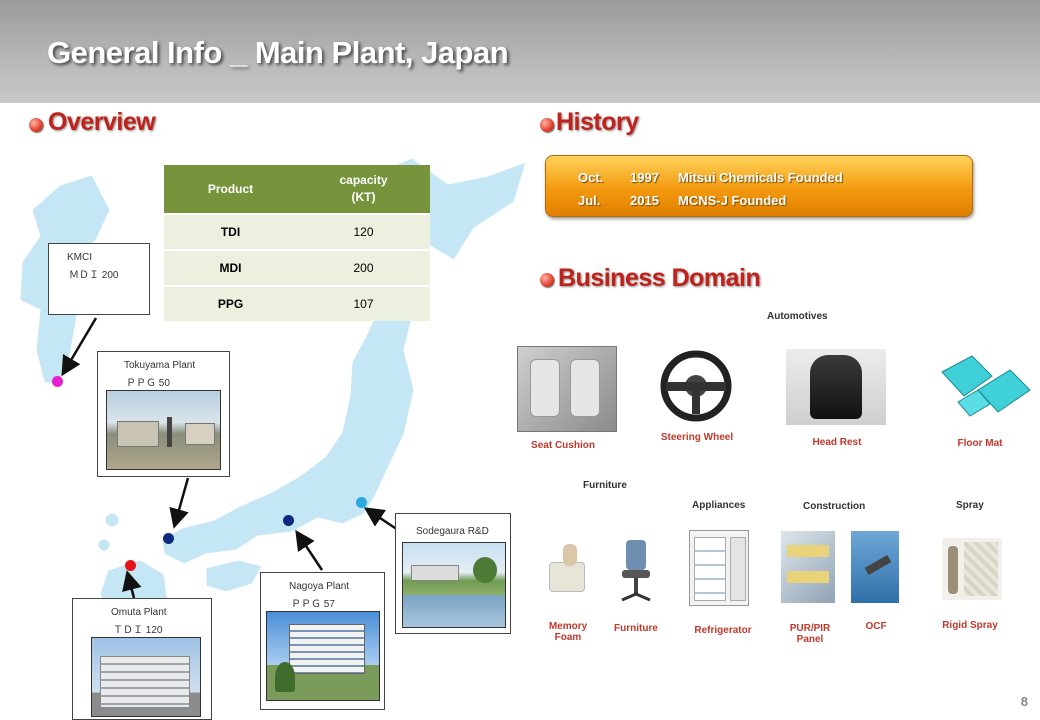  I want to click on seat-cushion-image, so click(567, 389).